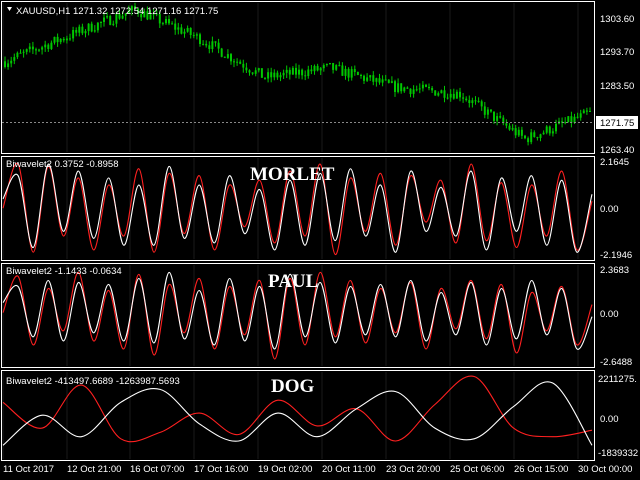  What do you see at coordinates (62, 164) in the screenshot?
I see `morlet-indicator-label: Biwavelet2 0.3752 -0.8958` at bounding box center [62, 164].